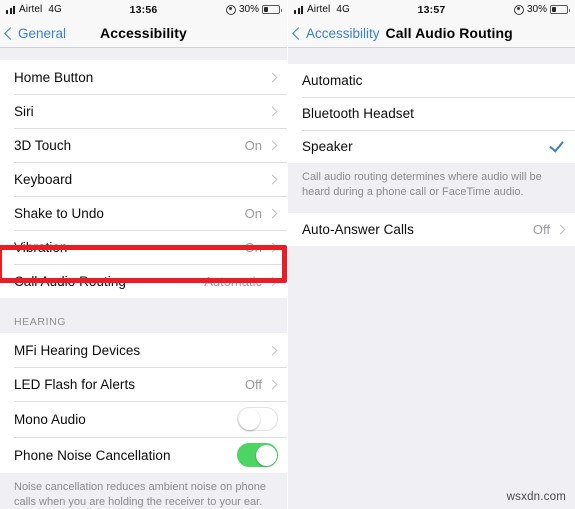 Image resolution: width=575 pixels, height=509 pixels. What do you see at coordinates (536, 497) in the screenshot?
I see `watermark-label: wsxdn.com` at bounding box center [536, 497].